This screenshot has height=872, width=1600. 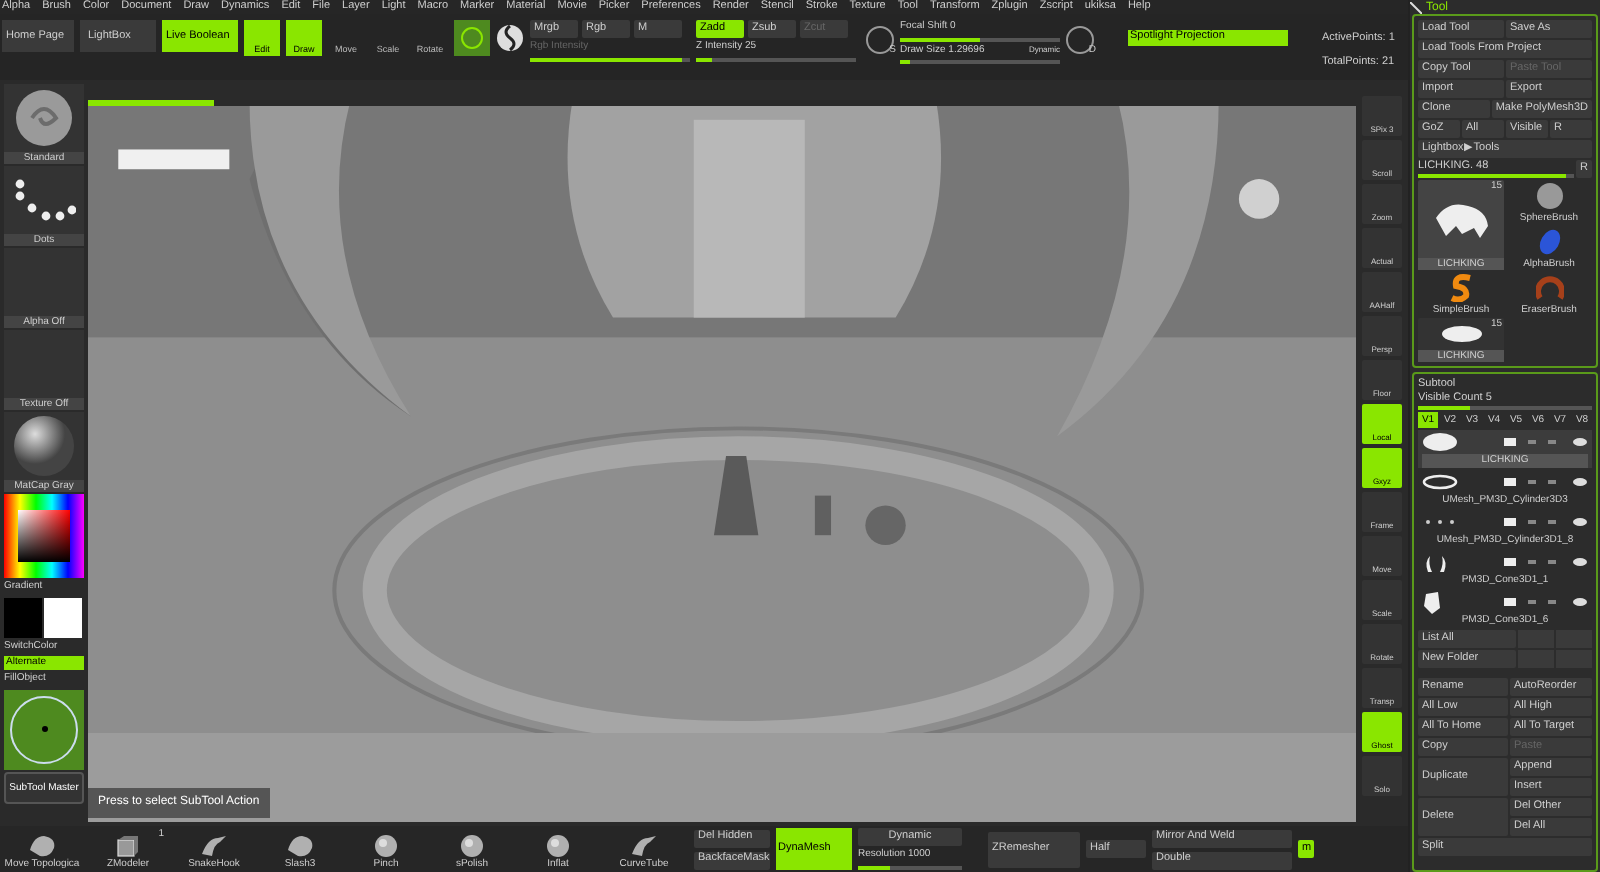 What do you see at coordinates (63, 617) in the screenshot?
I see `secondary-color-swatch` at bounding box center [63, 617].